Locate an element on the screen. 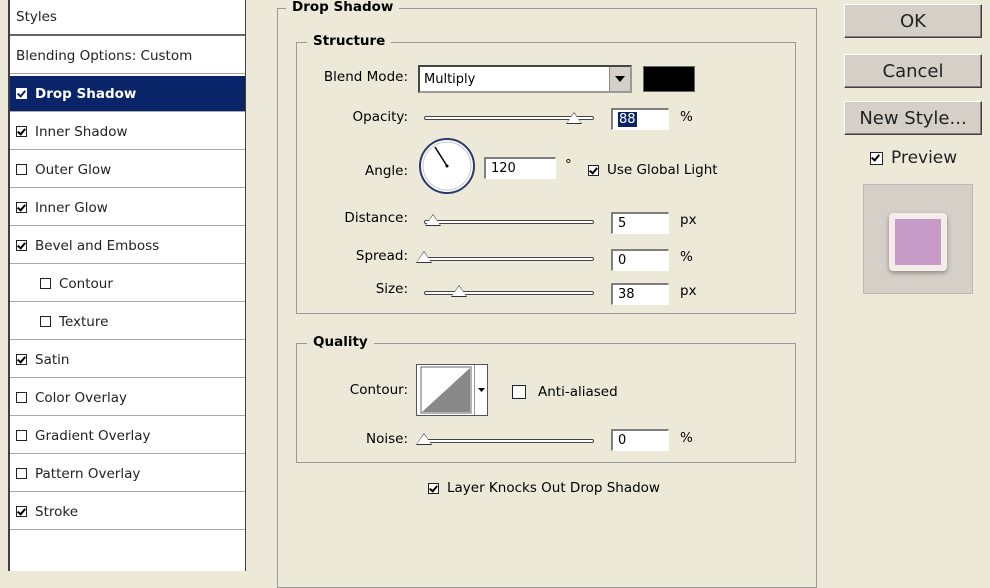 Image resolution: width=990 pixels, height=588 pixels. cancel-button: Cancel is located at coordinates (913, 71).